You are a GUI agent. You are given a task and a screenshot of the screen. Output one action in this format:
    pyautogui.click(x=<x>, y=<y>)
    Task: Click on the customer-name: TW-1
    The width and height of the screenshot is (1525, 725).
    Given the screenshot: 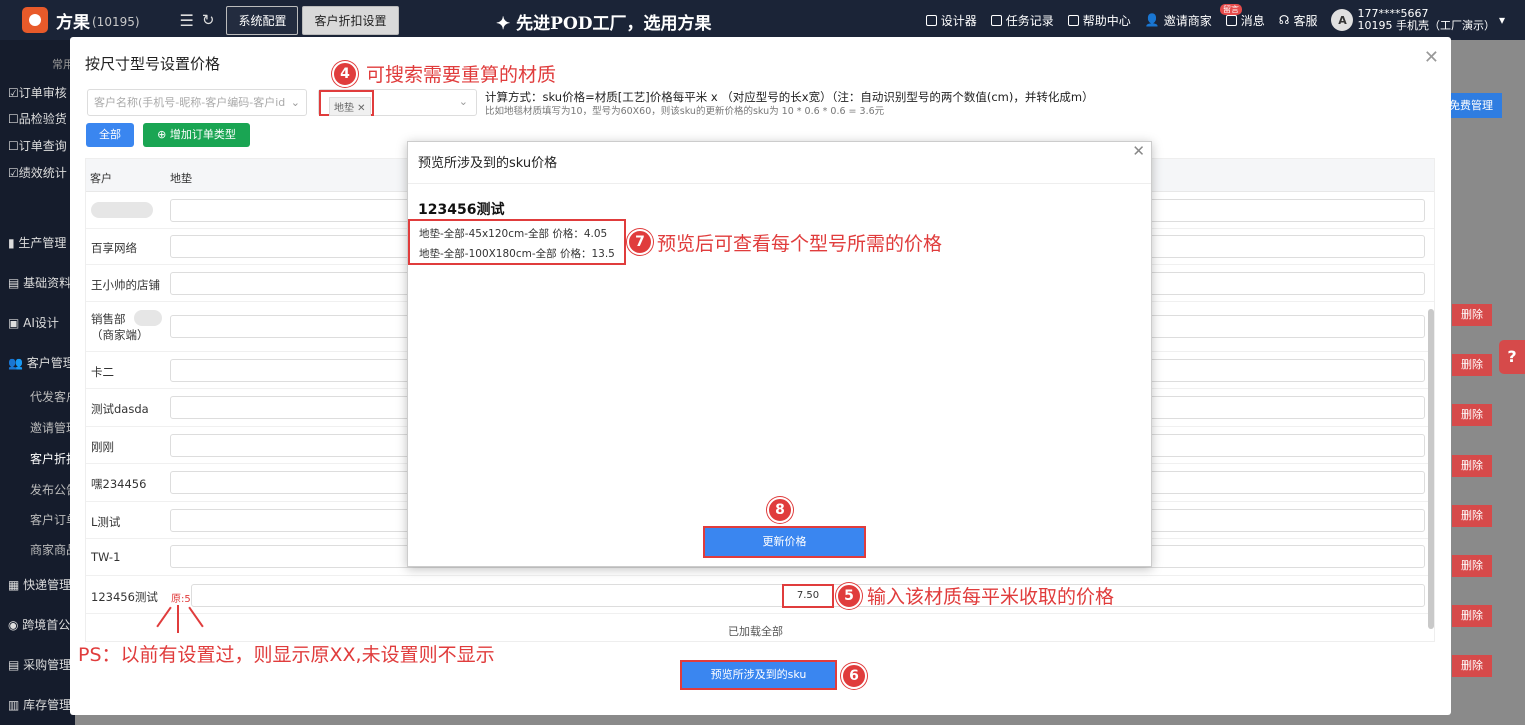 What is the action you would take?
    pyautogui.click(x=106, y=557)
    